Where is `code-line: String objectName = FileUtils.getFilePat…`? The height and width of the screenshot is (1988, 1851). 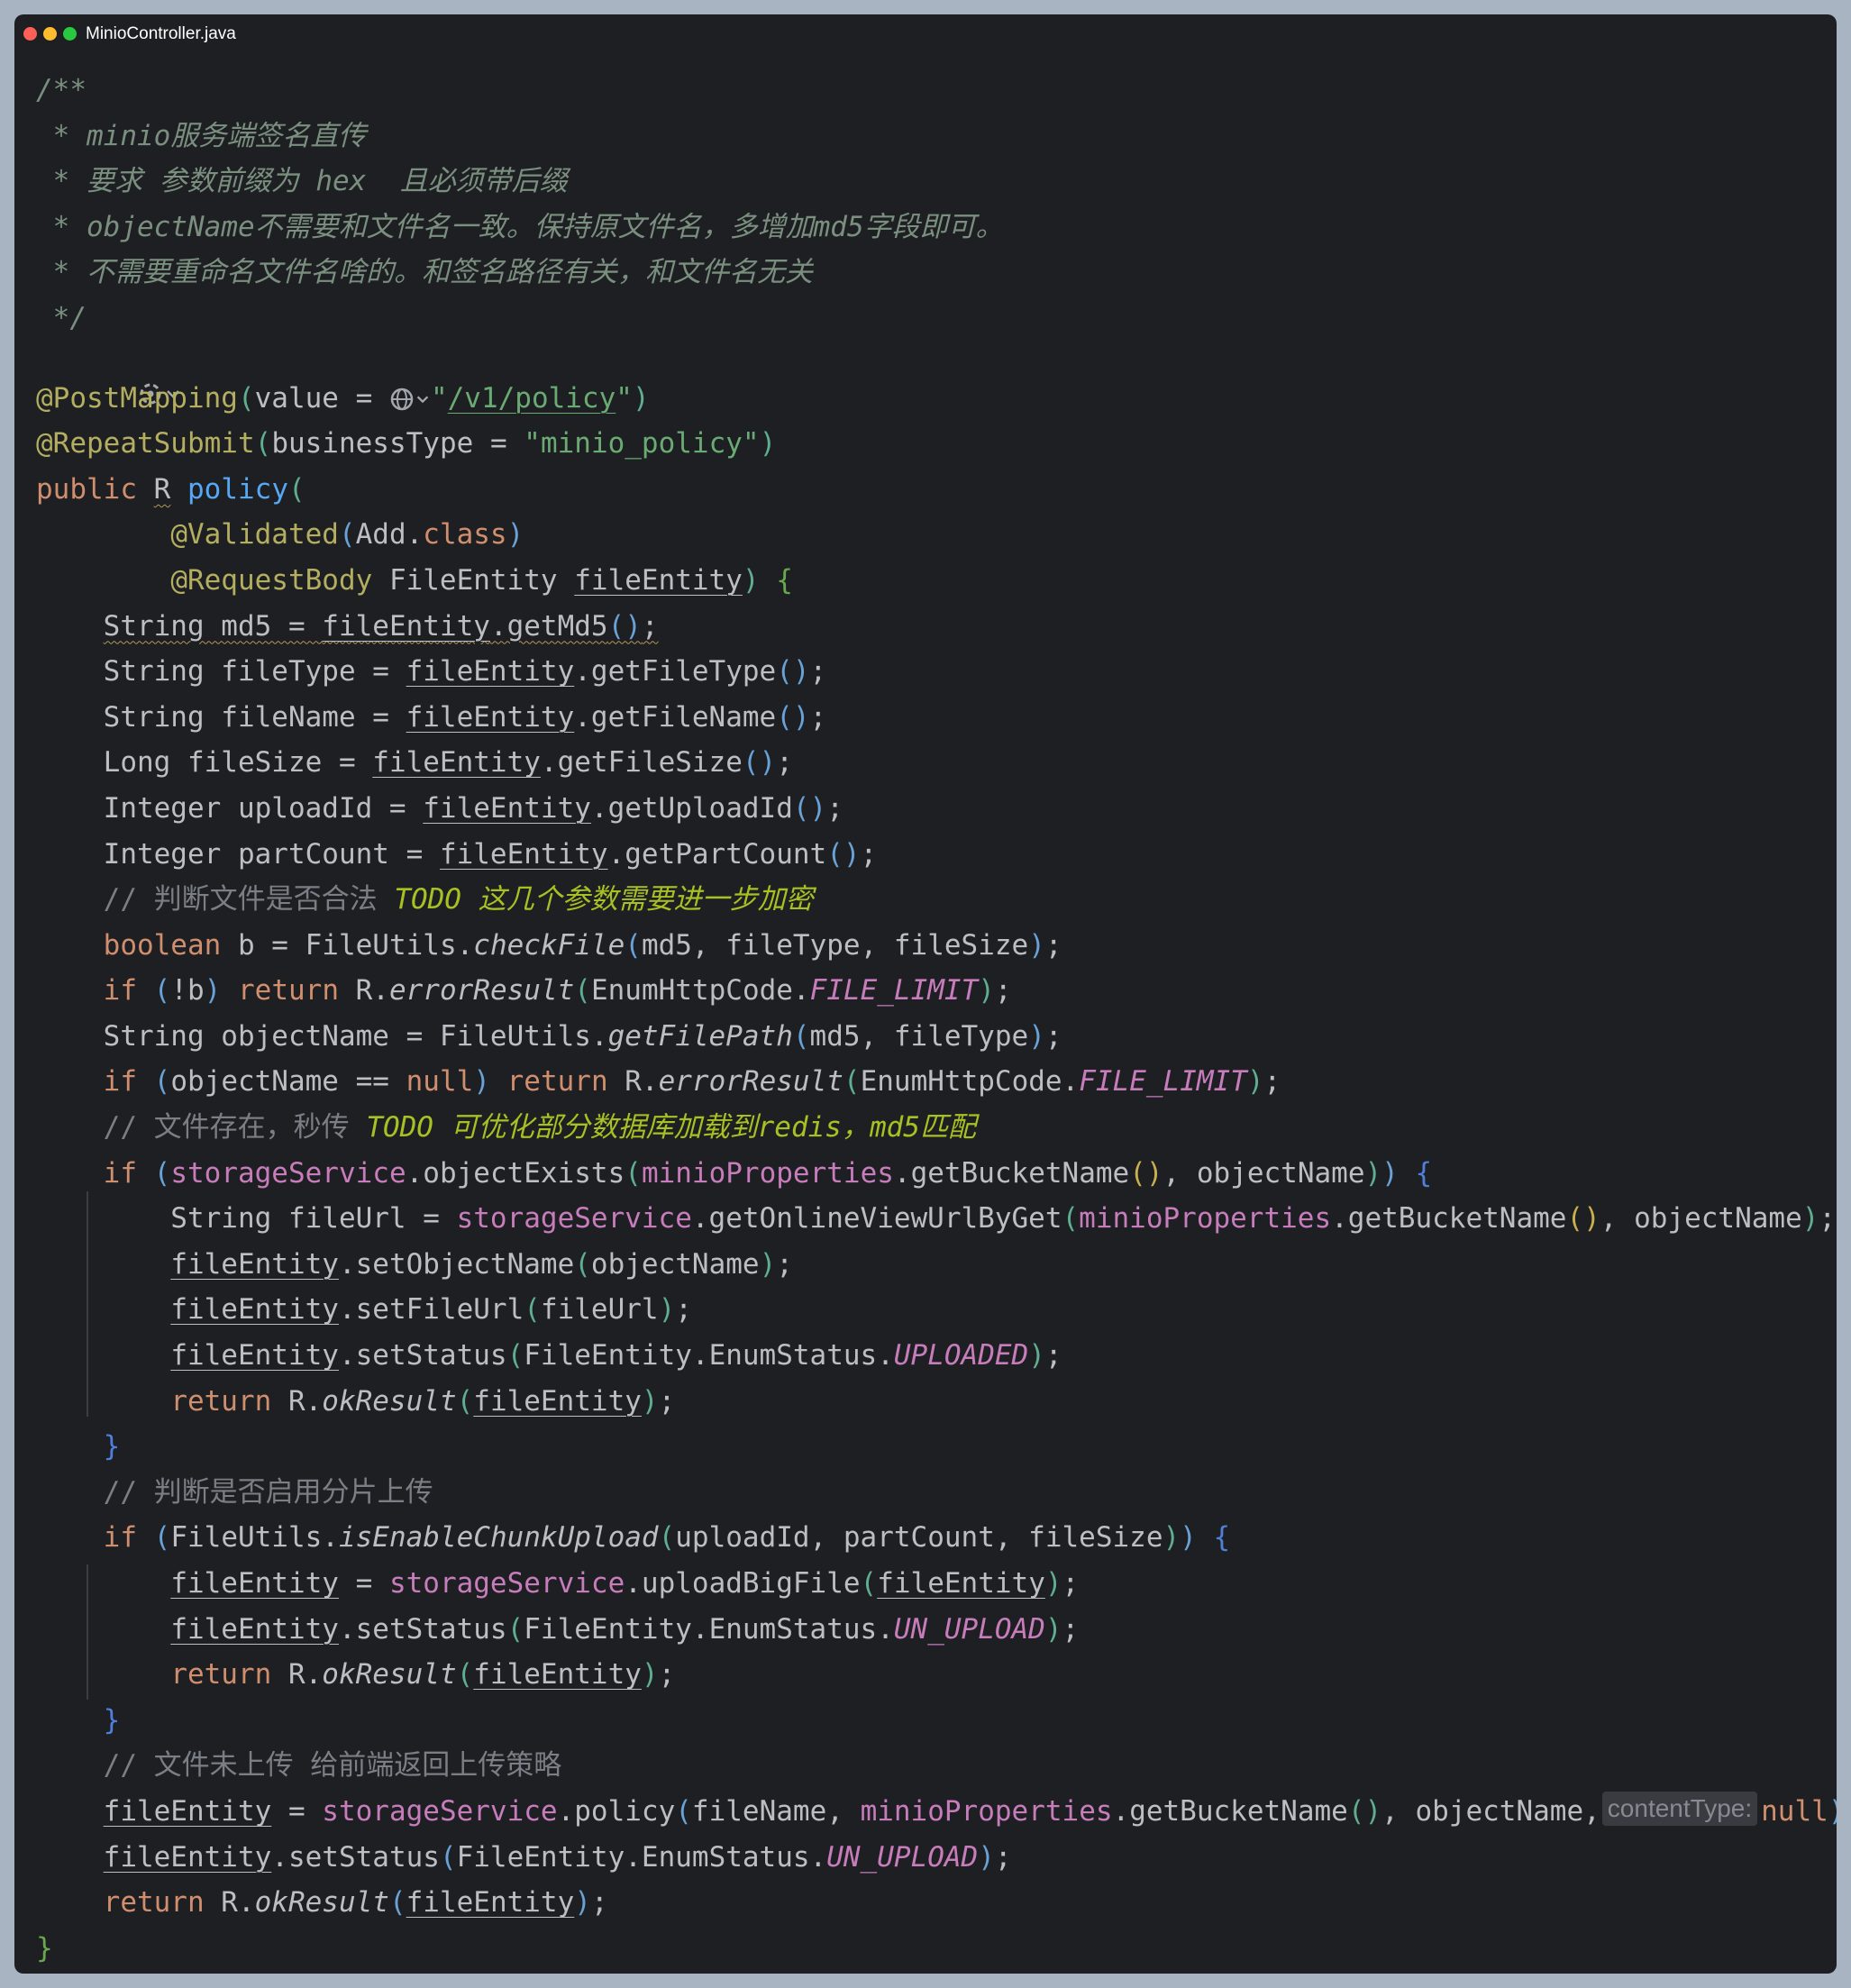
code-line: String objectName = FileUtils.getFilePat… is located at coordinates (549, 1036).